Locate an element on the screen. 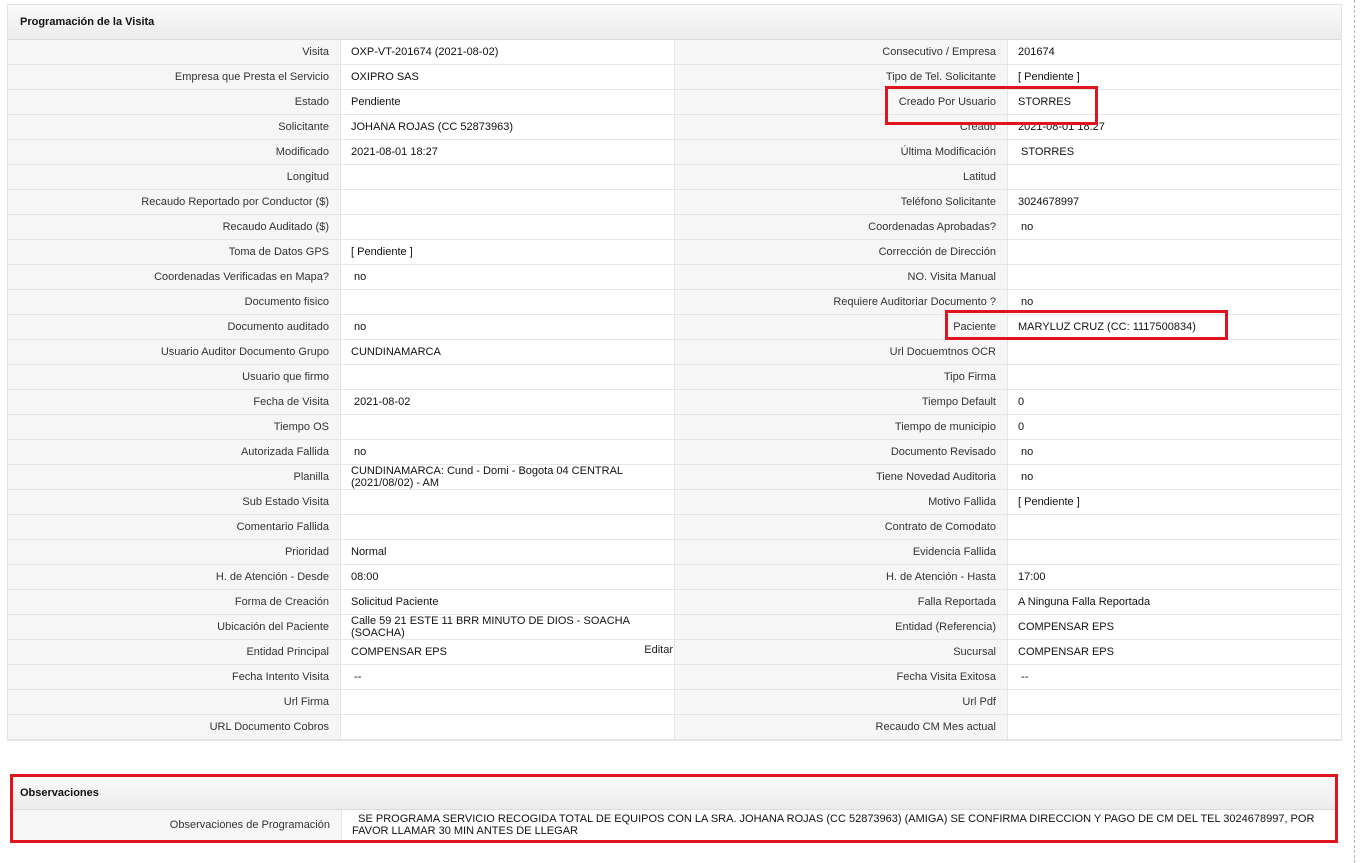 The image size is (1362, 863). field-label: H. de Atención - Hasta is located at coordinates (841, 577).